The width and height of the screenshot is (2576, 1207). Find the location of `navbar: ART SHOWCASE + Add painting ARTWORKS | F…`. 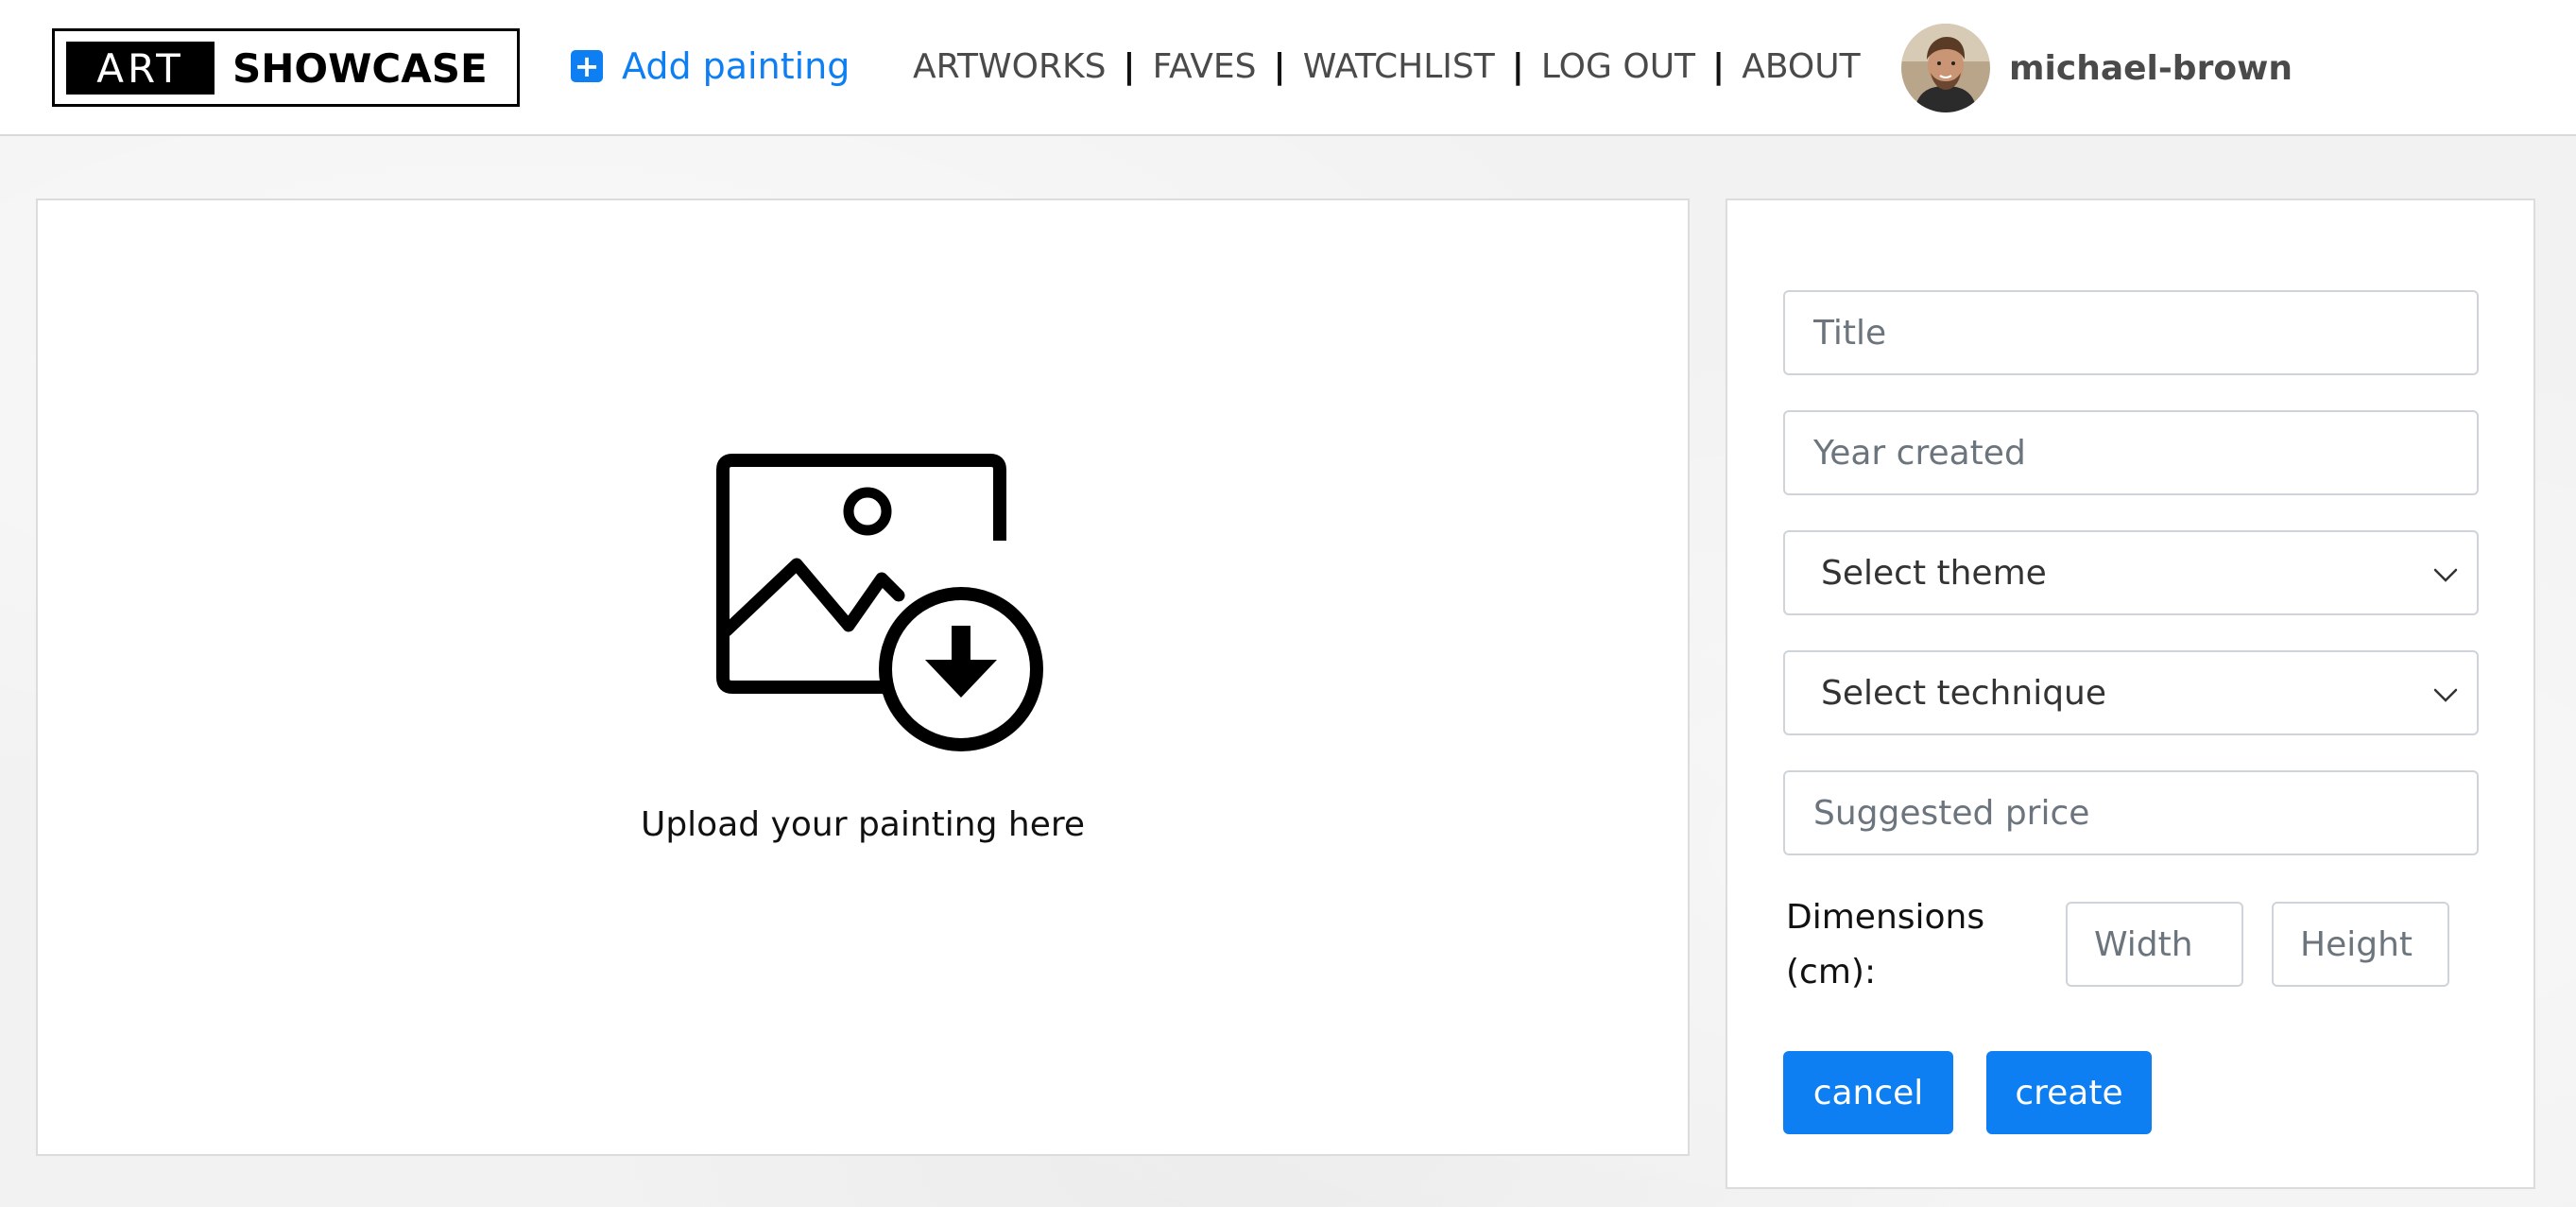

navbar: ART SHOWCASE + Add painting ARTWORKS | F… is located at coordinates (1288, 68).